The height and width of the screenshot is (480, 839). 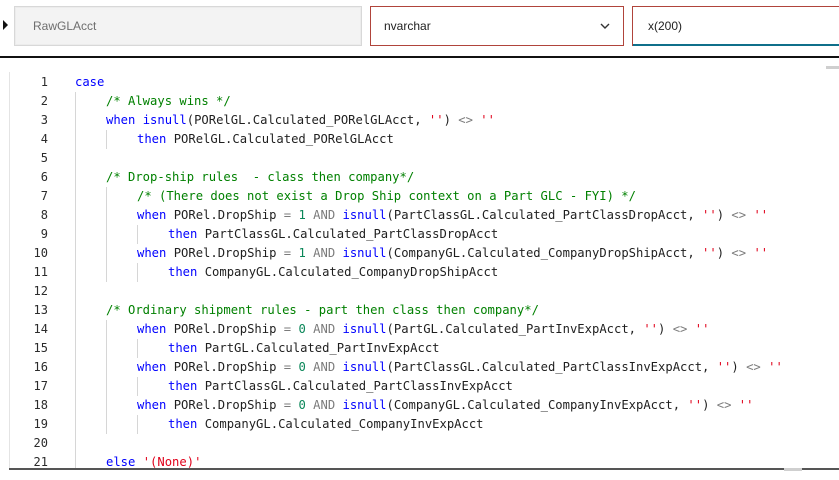 I want to click on line-number: 5, so click(x=44, y=158).